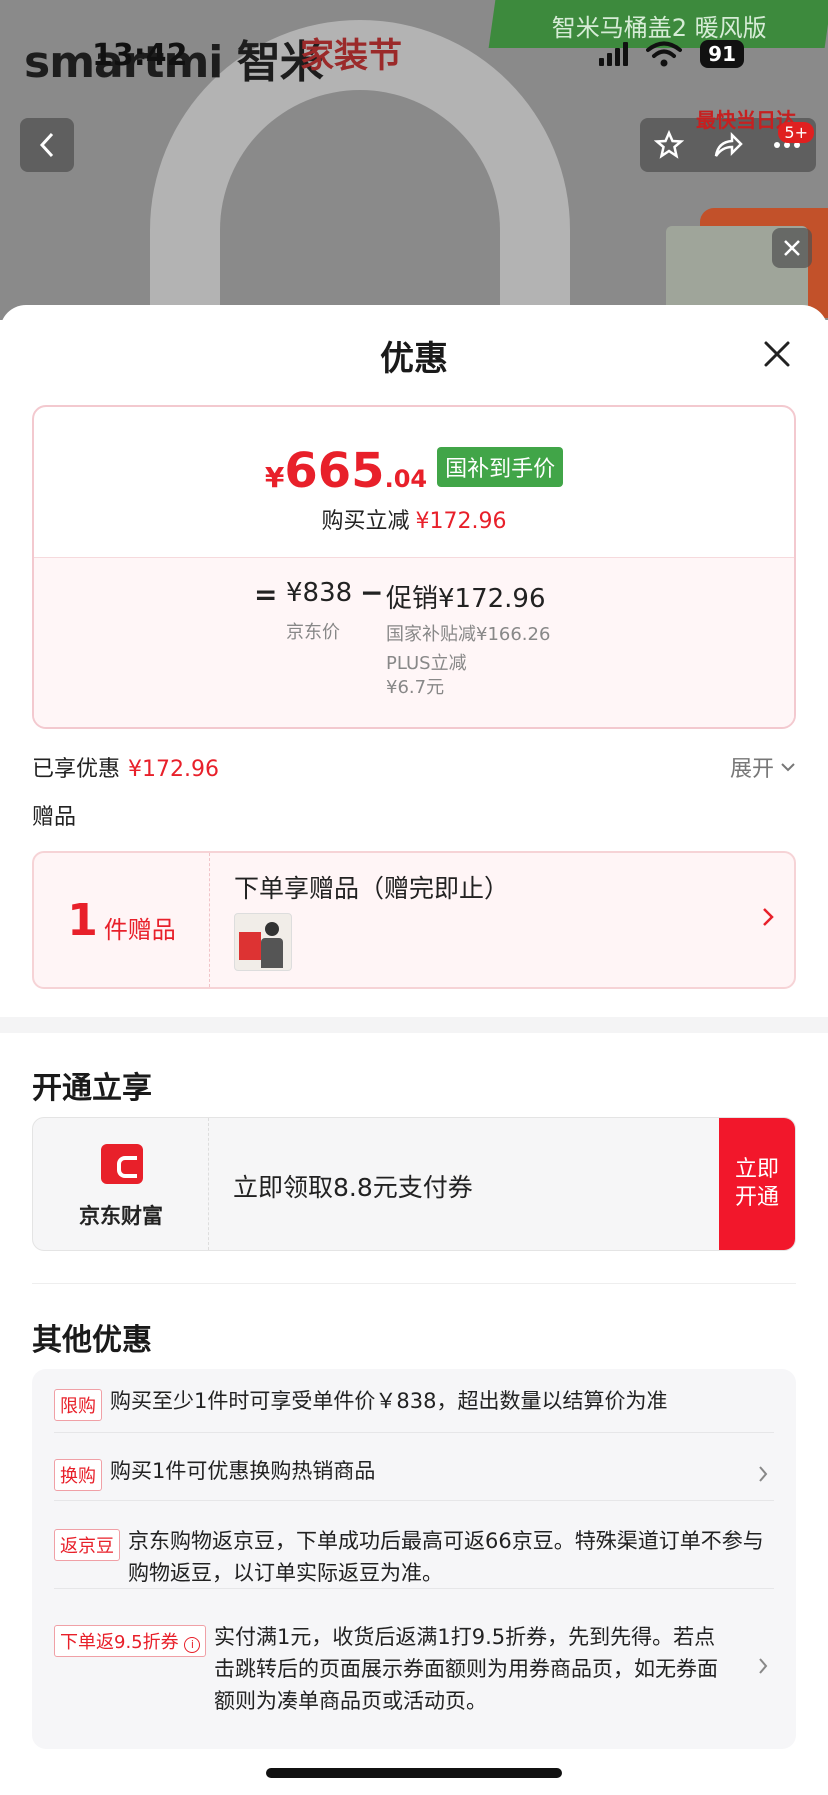  What do you see at coordinates (353, 1187) in the screenshot?
I see `payment-coupon-text: 立即领取8.8元支付券` at bounding box center [353, 1187].